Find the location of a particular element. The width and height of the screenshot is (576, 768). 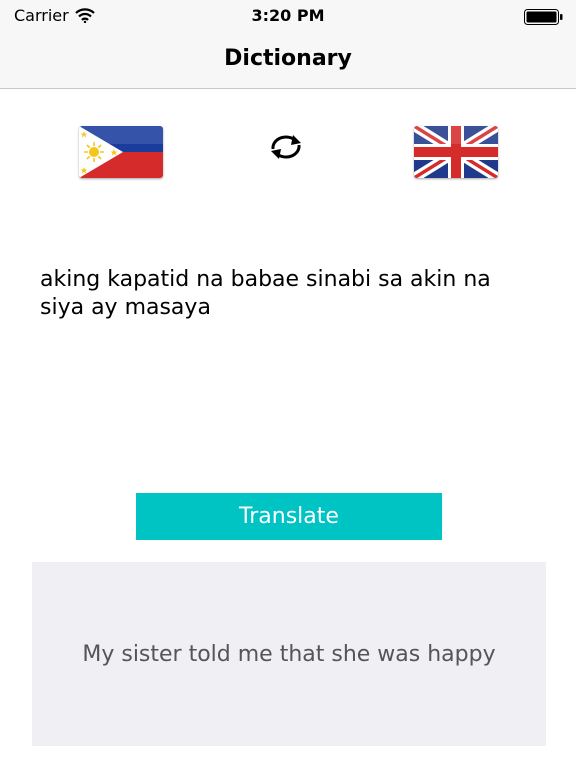

philippines-flag-icon is located at coordinates (121, 152).